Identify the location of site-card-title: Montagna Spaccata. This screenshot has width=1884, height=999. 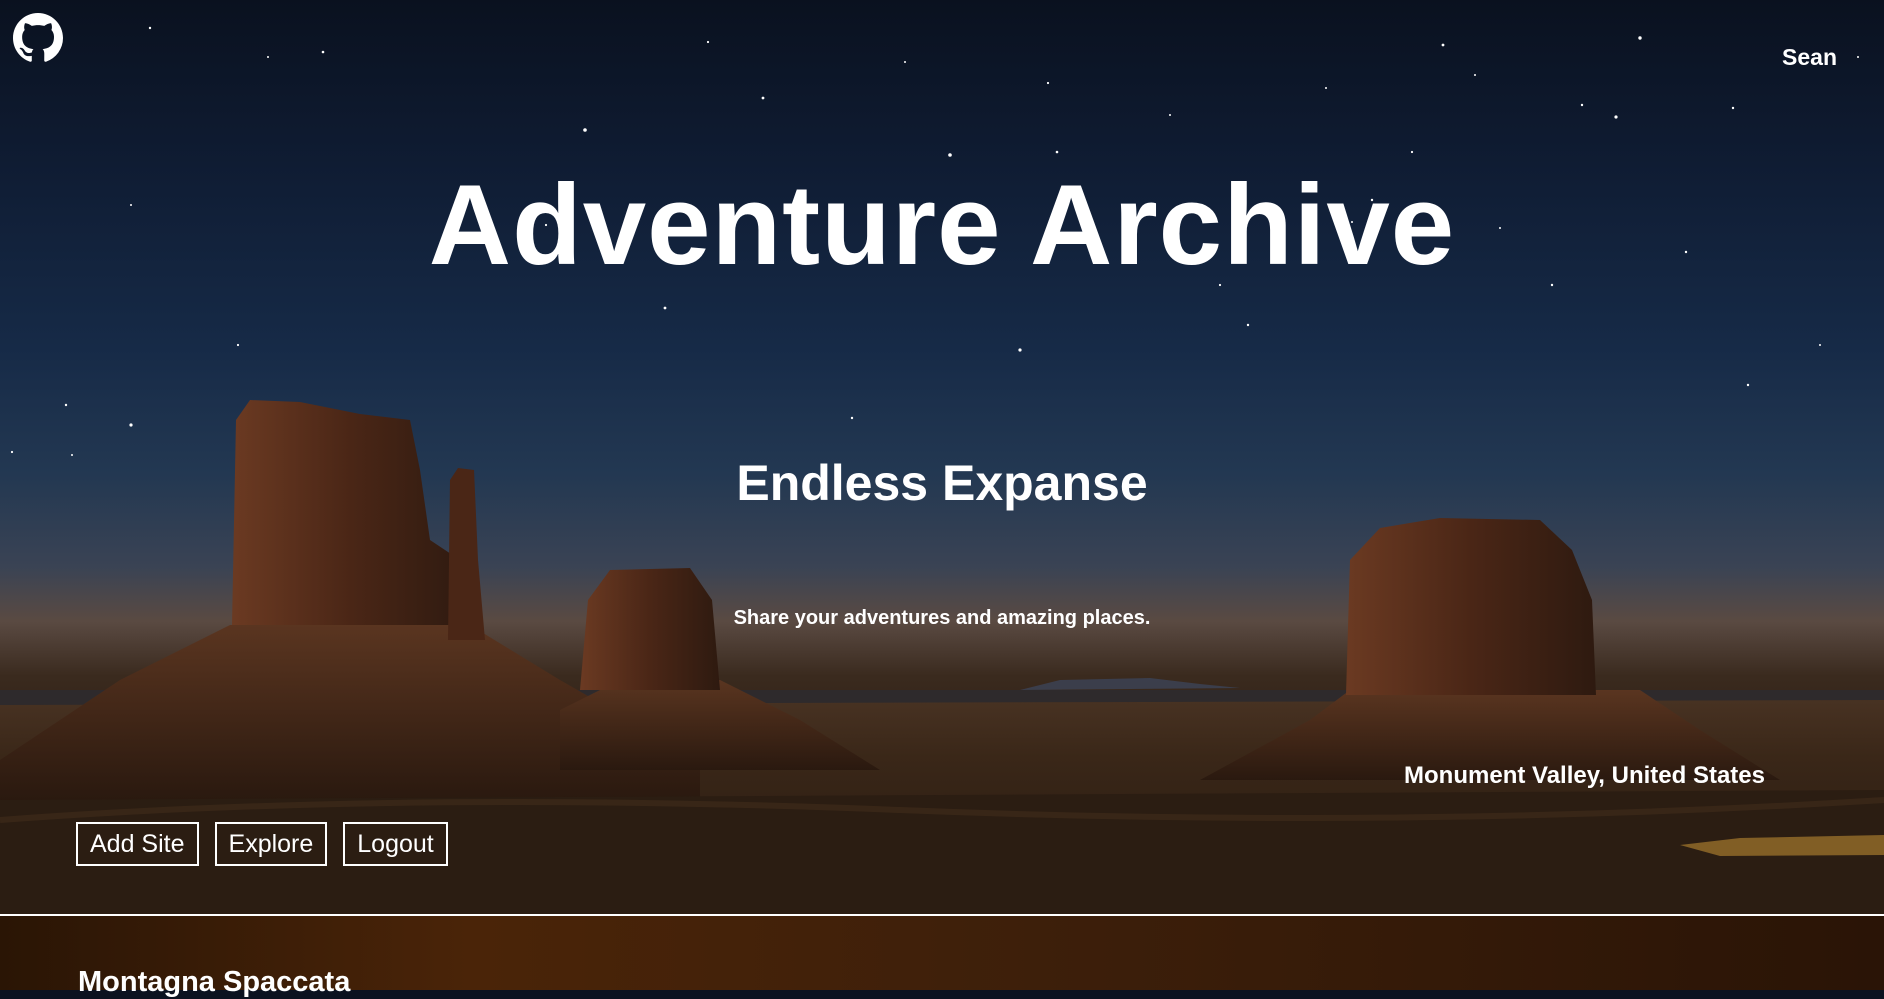
(214, 982).